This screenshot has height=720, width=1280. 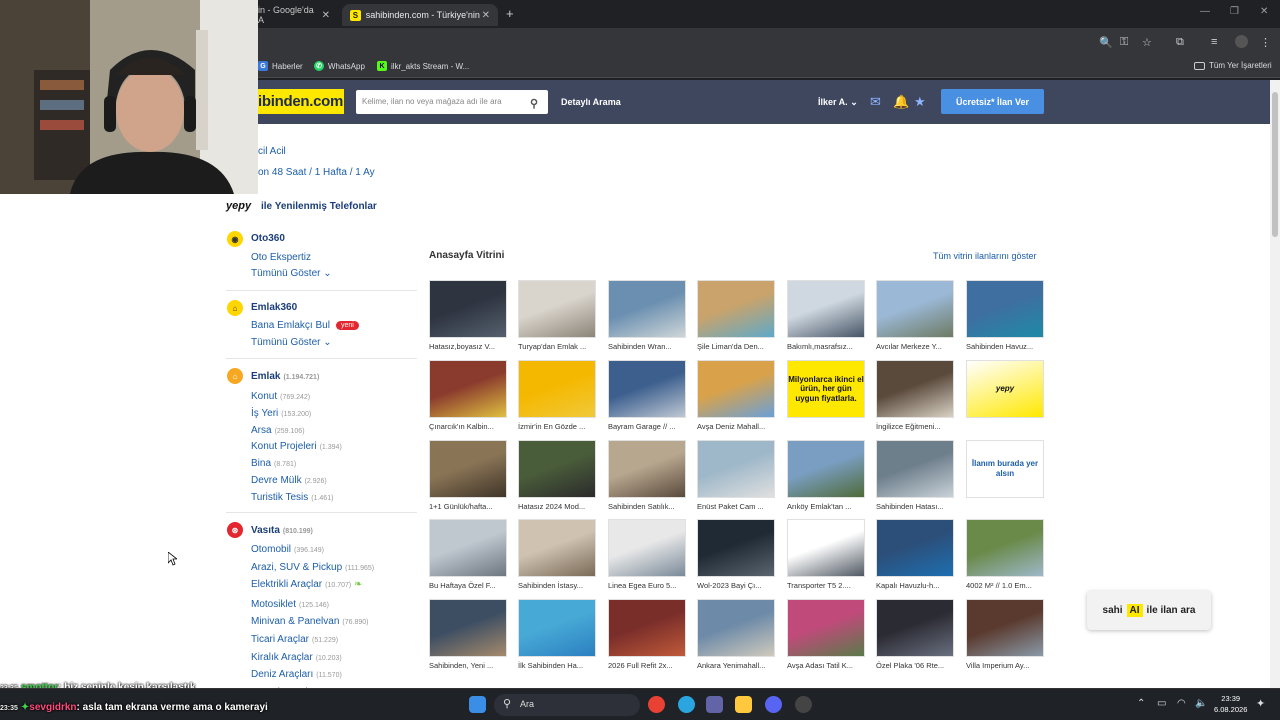 I want to click on bookmark-haberler: G Haberler, so click(x=280, y=66).